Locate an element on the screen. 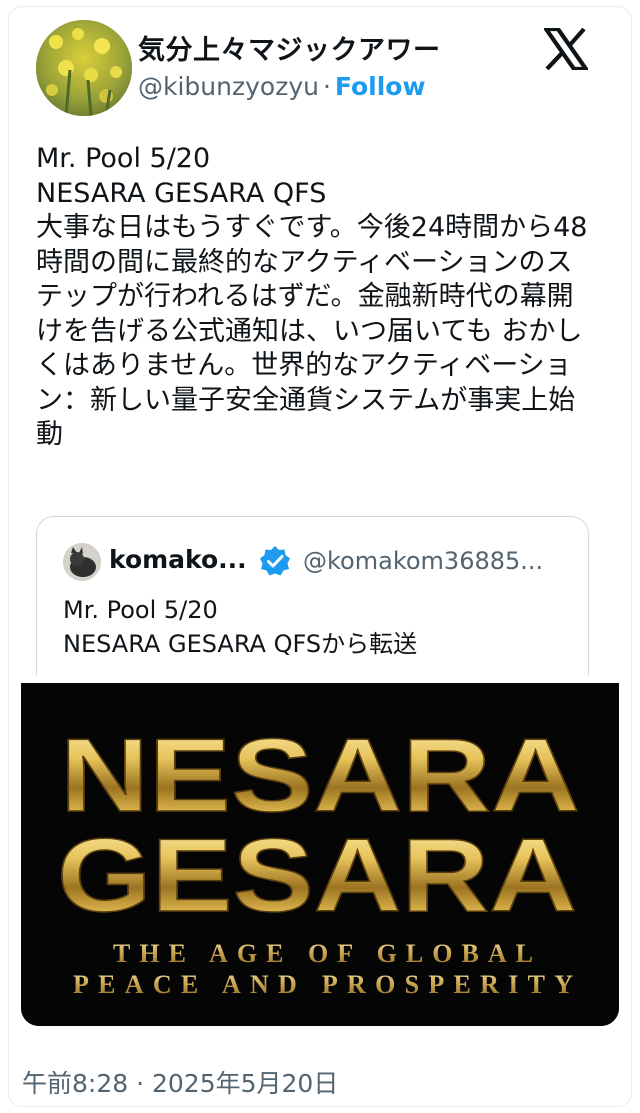 This screenshot has height=1113, width=640. banner-title-line-1: NESARA is located at coordinates (320, 776).